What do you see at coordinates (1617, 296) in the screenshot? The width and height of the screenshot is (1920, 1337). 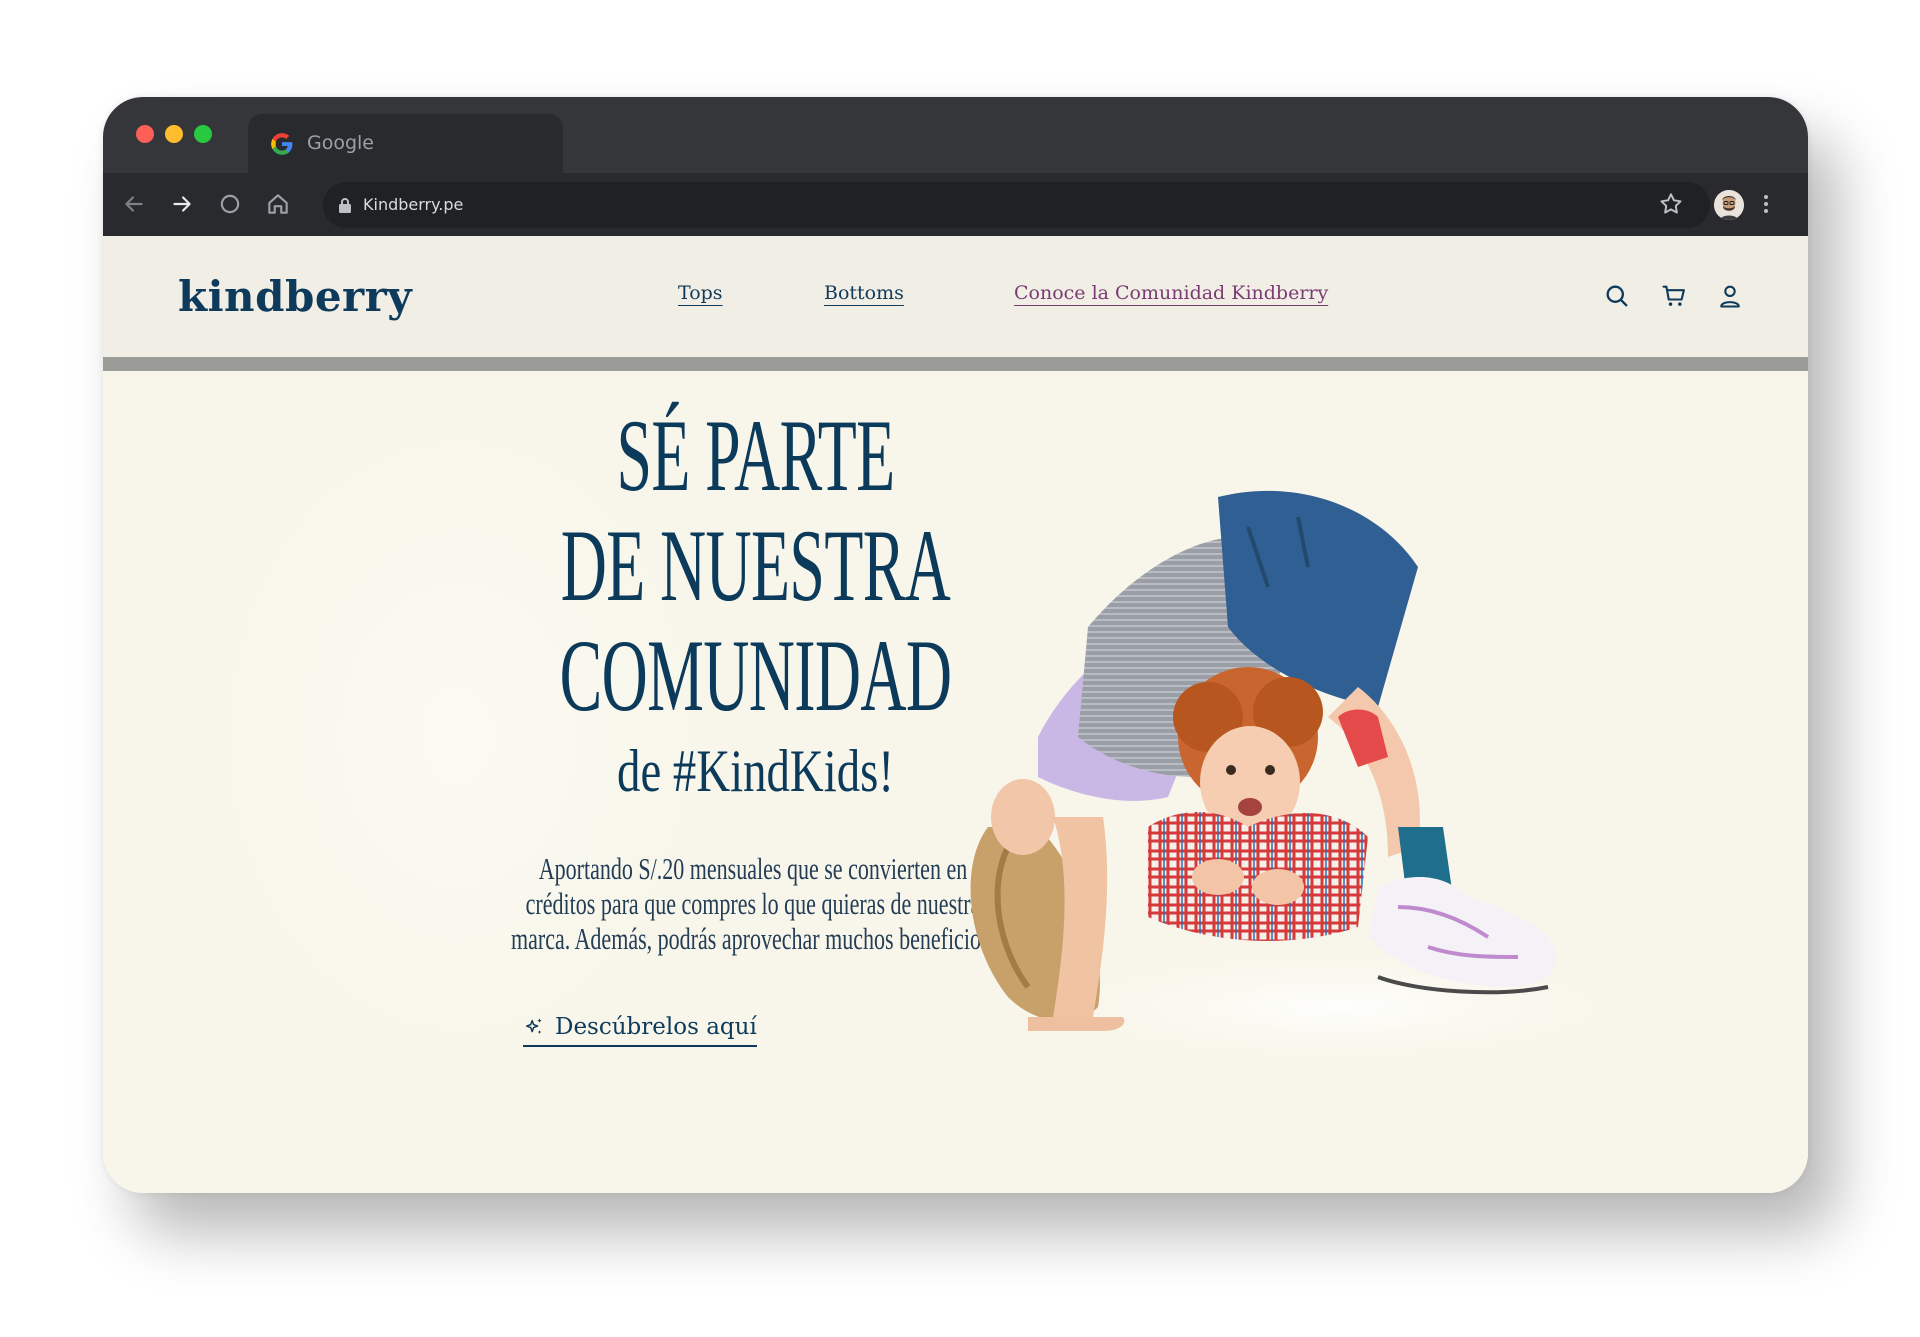 I see `search-icon` at bounding box center [1617, 296].